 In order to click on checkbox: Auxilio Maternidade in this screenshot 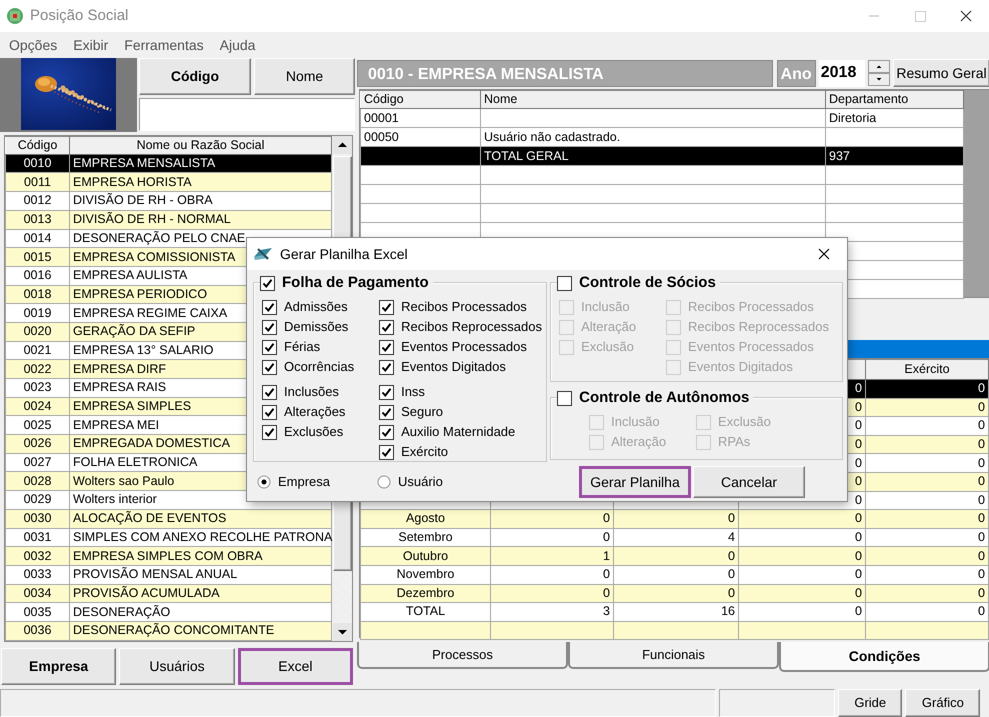, I will do `click(460, 432)`.